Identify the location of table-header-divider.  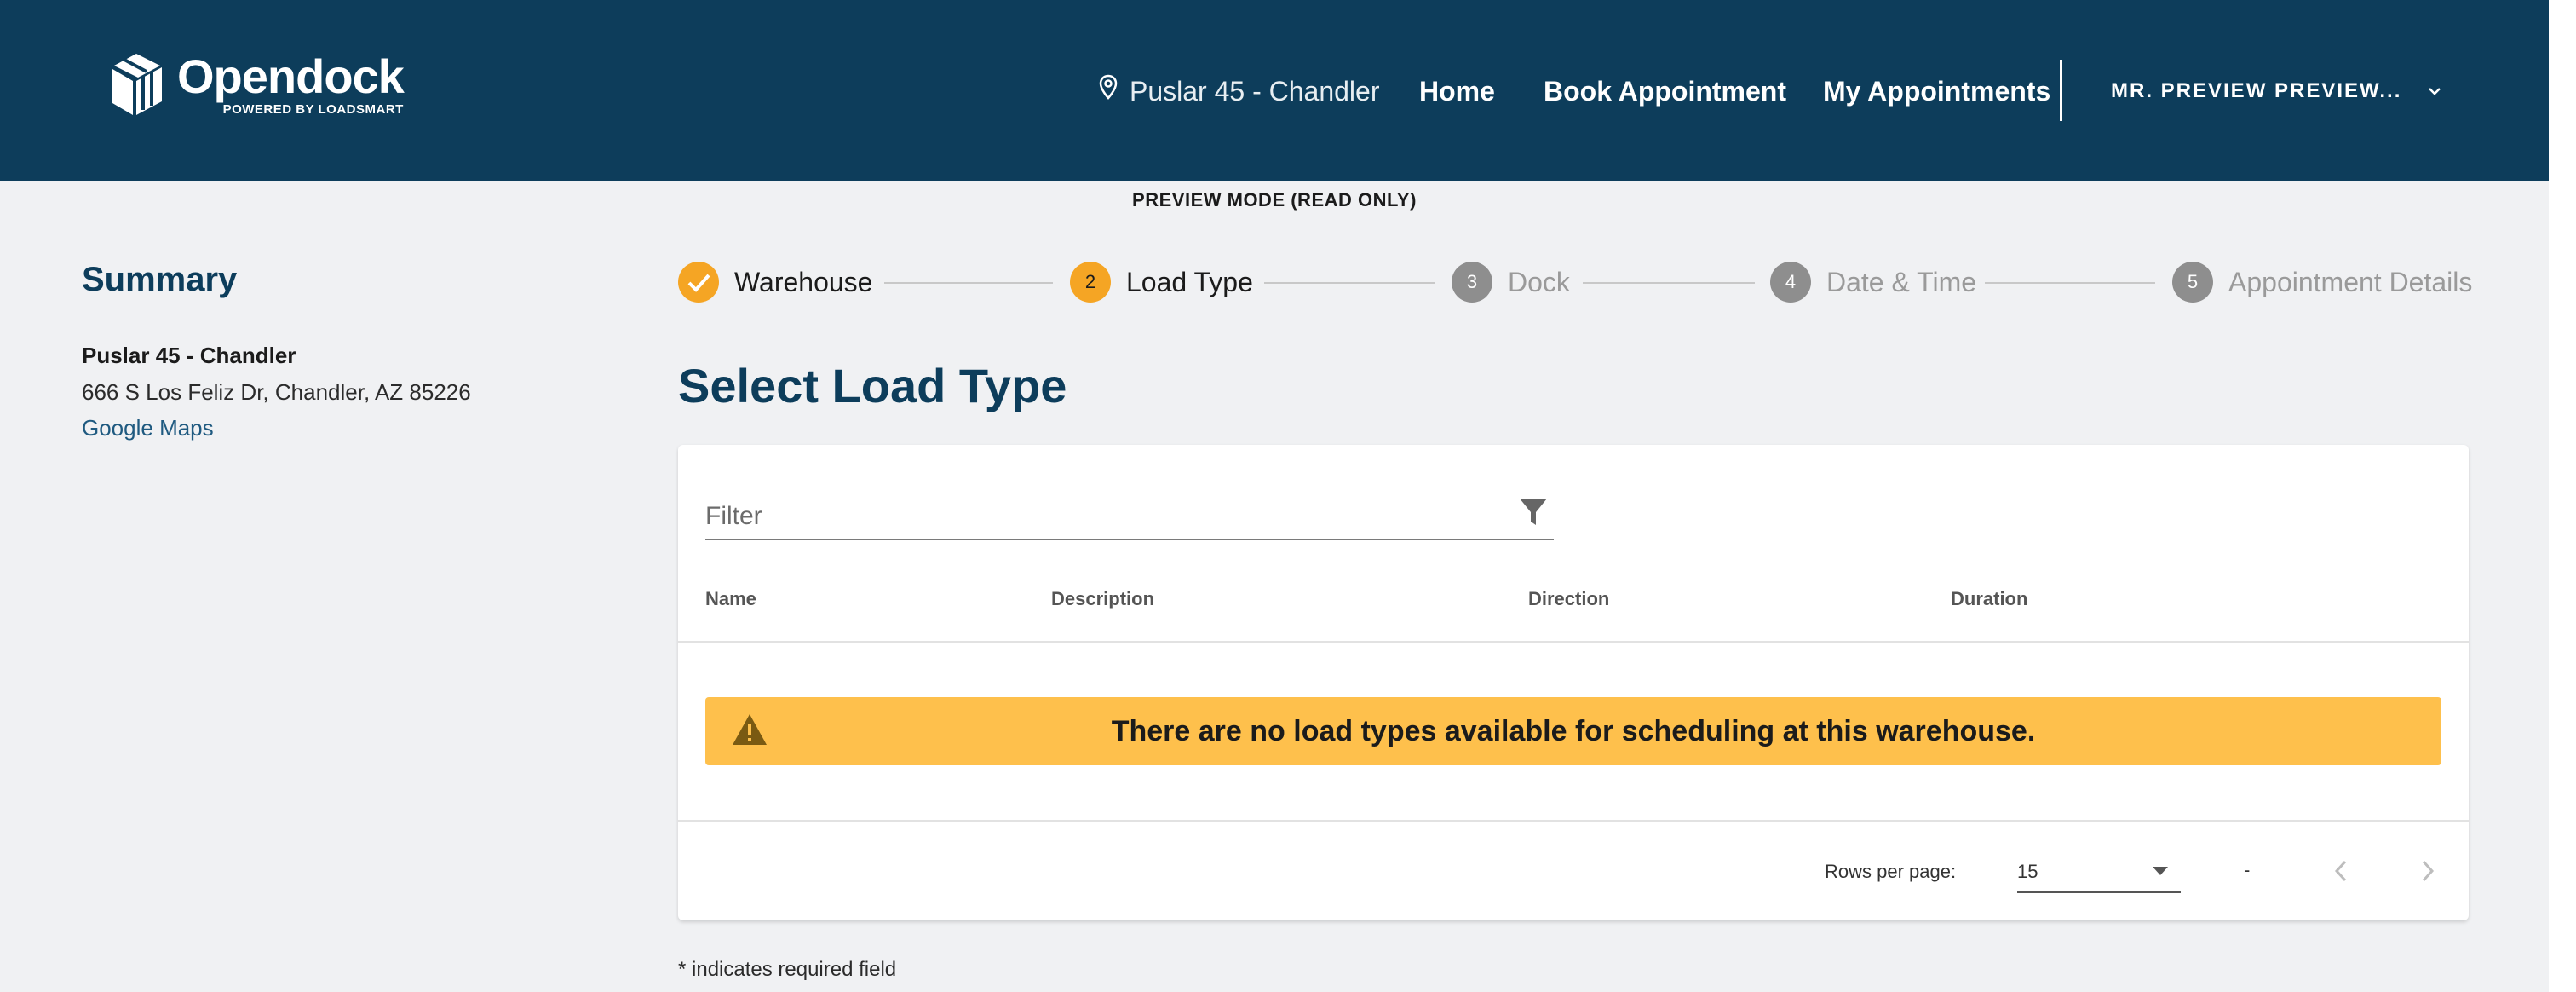
(1574, 642).